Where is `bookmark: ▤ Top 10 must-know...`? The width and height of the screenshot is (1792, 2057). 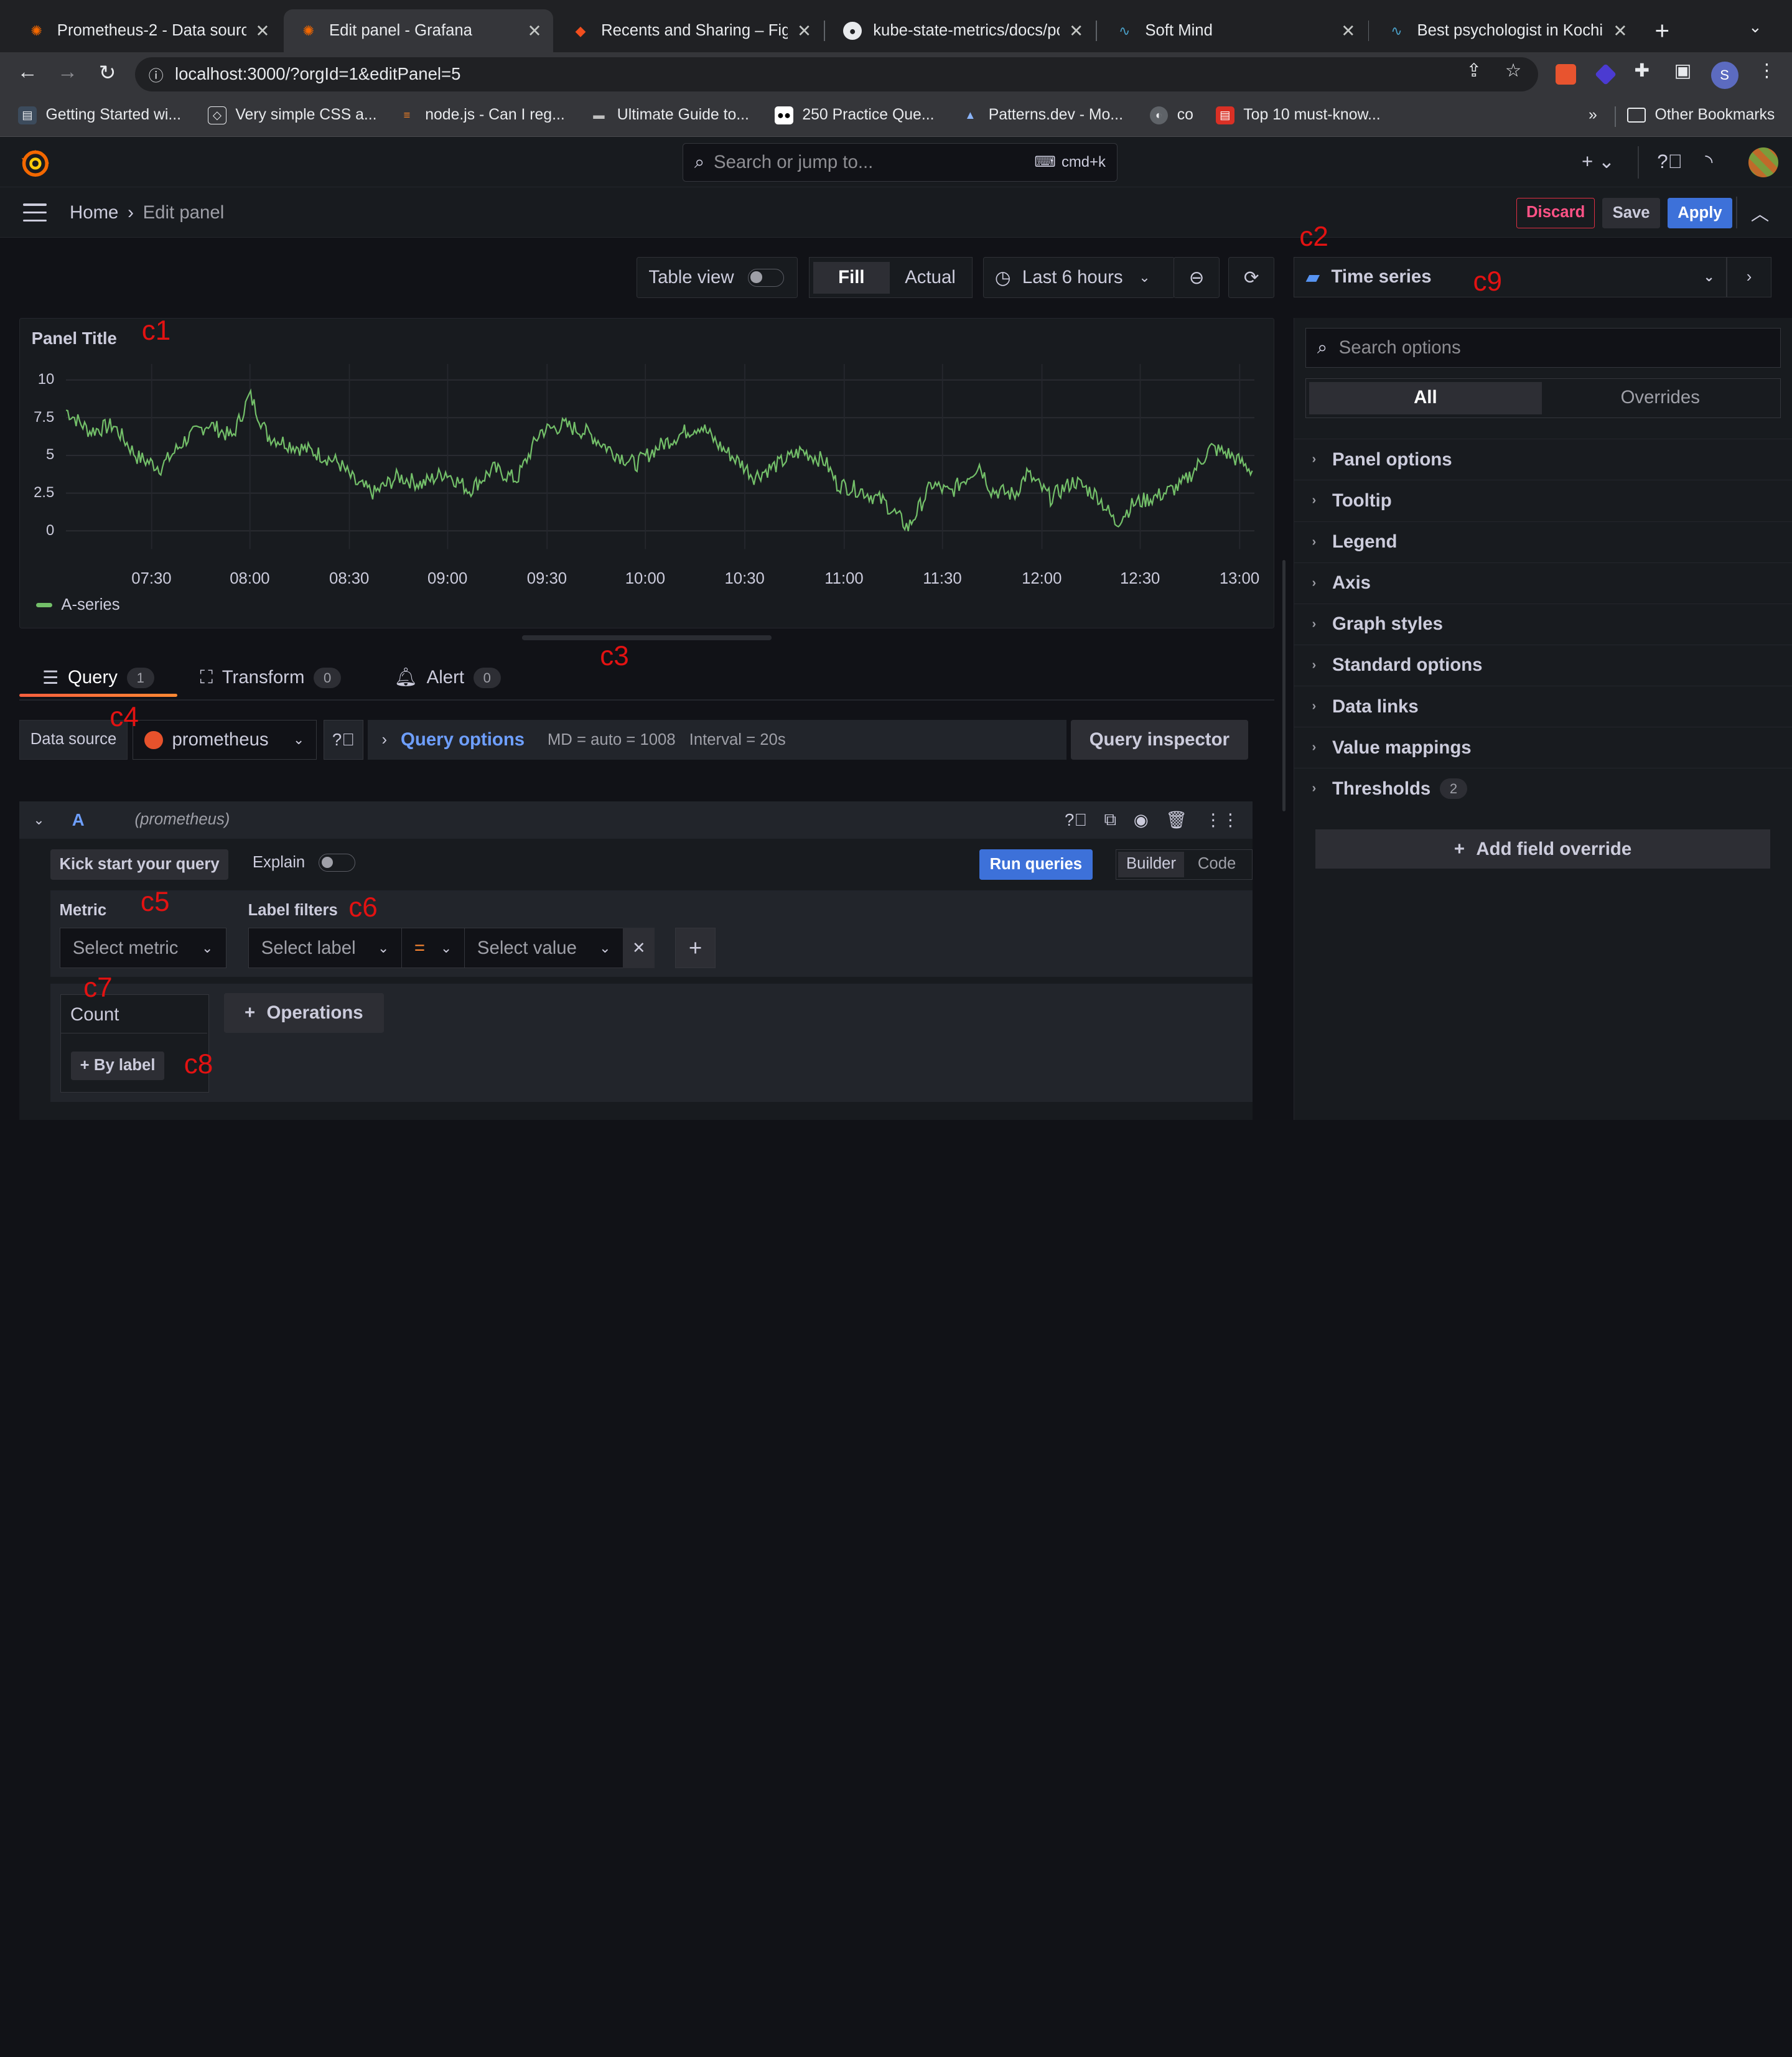
bookmark: ▤ Top 10 must-know... is located at coordinates (1298, 115).